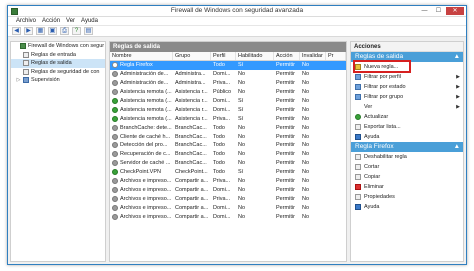 This screenshot has width=474, height=271. I want to click on menu-bar: Archivo Acción Ver Ayuda, so click(237, 21).